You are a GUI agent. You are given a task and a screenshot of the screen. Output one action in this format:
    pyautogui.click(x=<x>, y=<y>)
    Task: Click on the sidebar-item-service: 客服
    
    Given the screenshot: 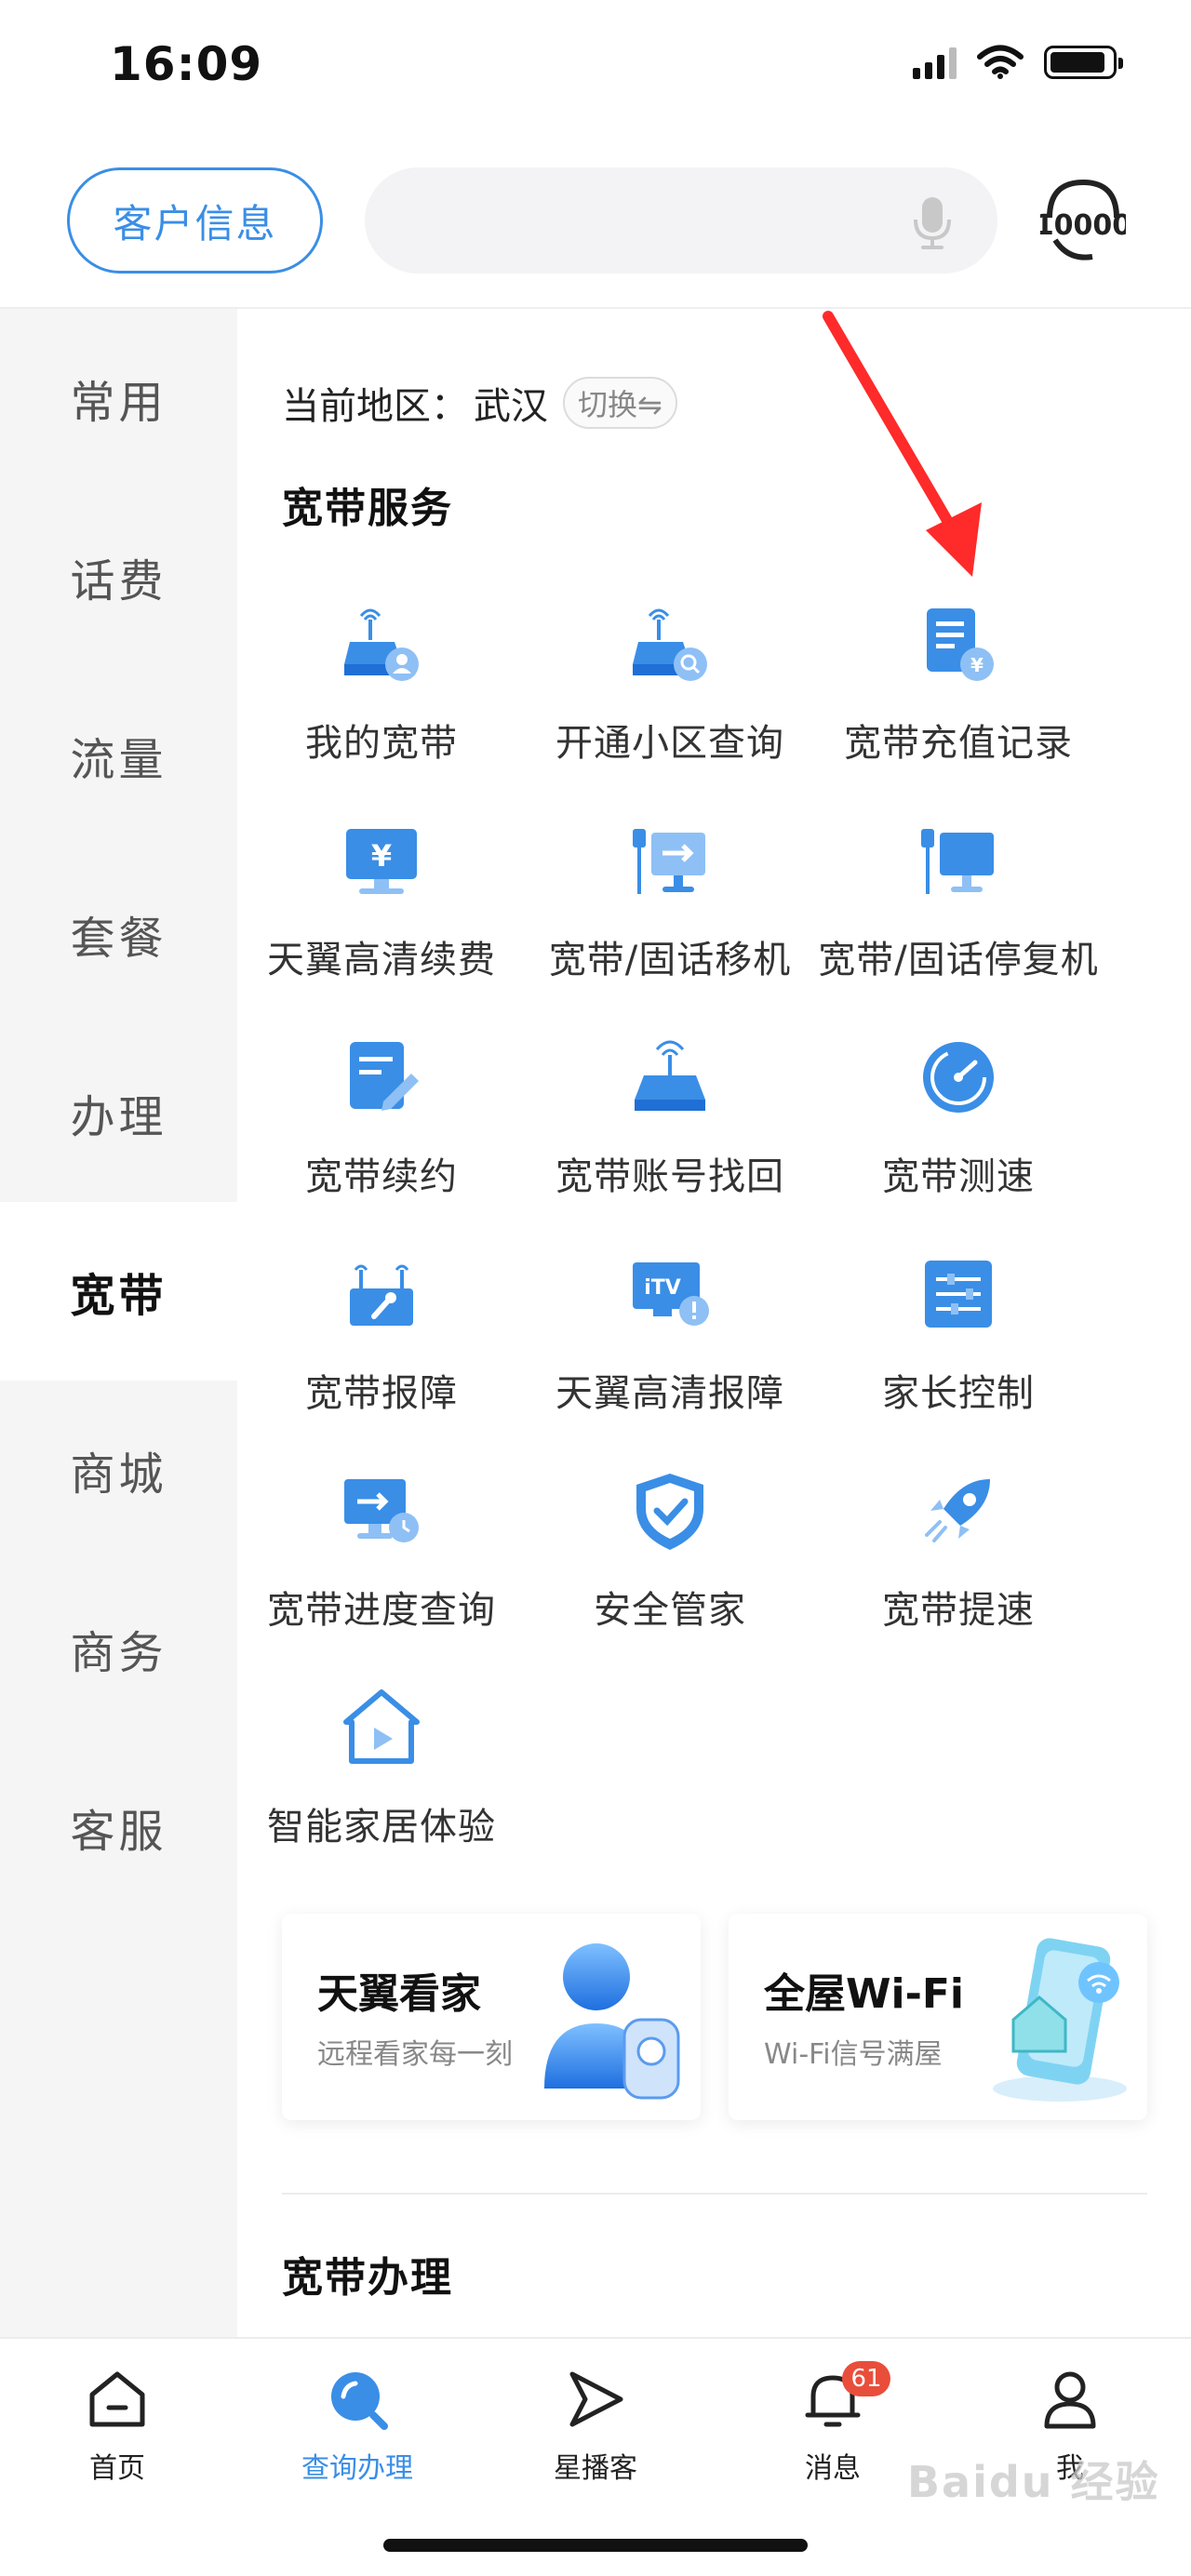 What is the action you would take?
    pyautogui.click(x=118, y=1827)
    